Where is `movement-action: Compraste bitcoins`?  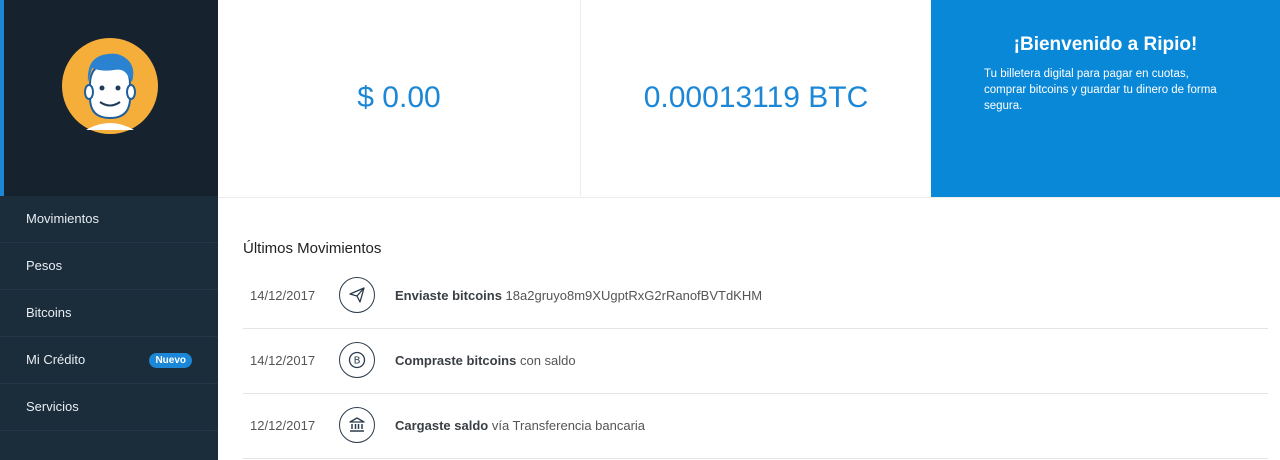
movement-action: Compraste bitcoins is located at coordinates (456, 360).